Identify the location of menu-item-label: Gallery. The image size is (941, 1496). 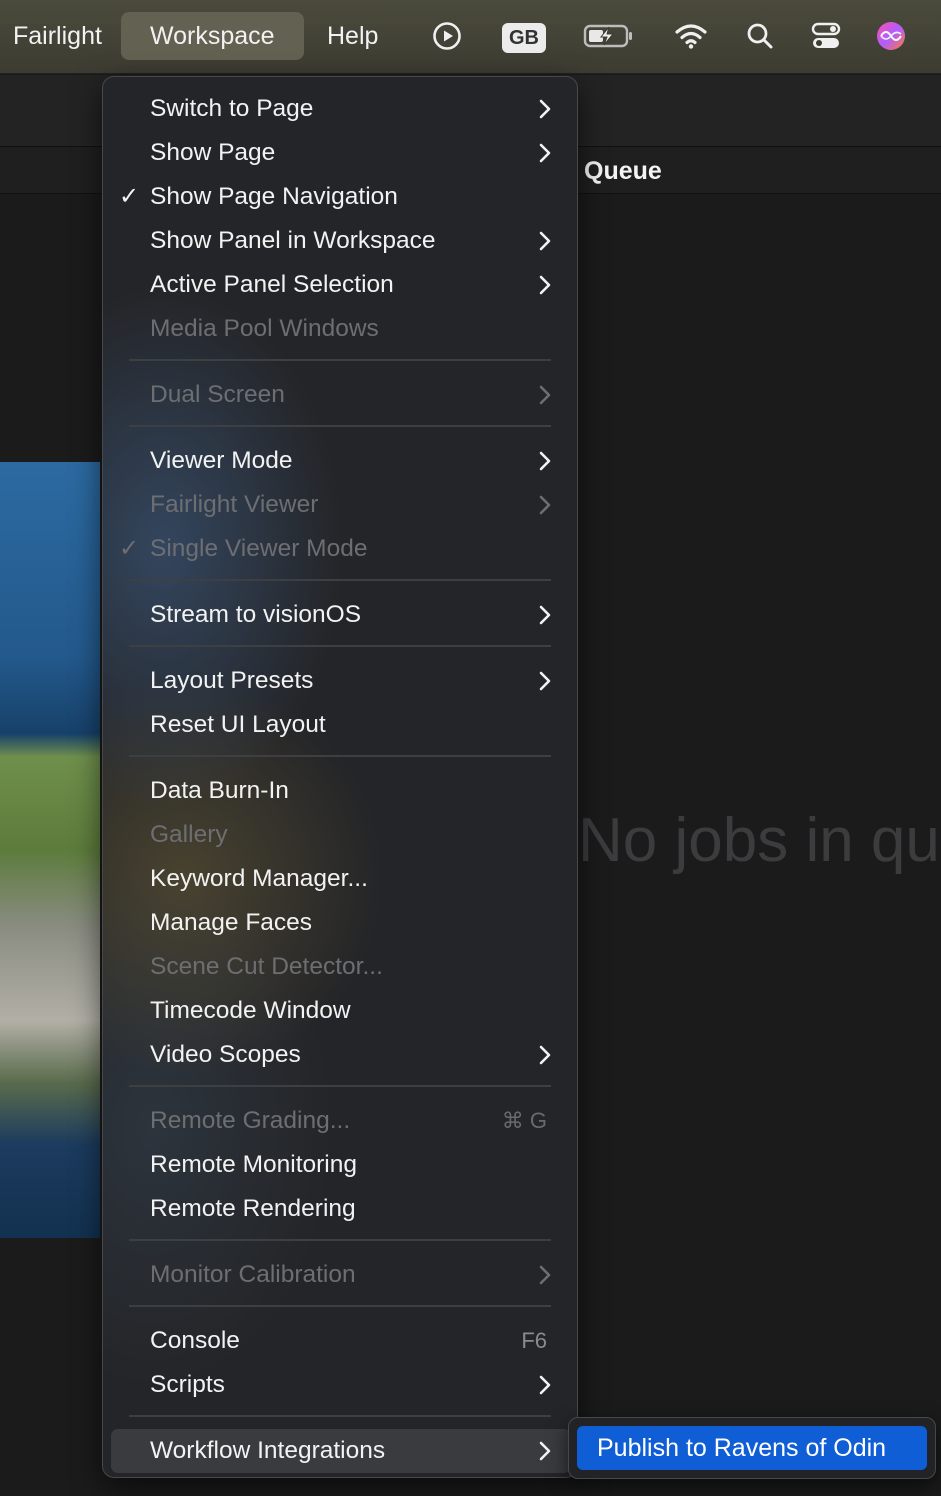
(189, 834).